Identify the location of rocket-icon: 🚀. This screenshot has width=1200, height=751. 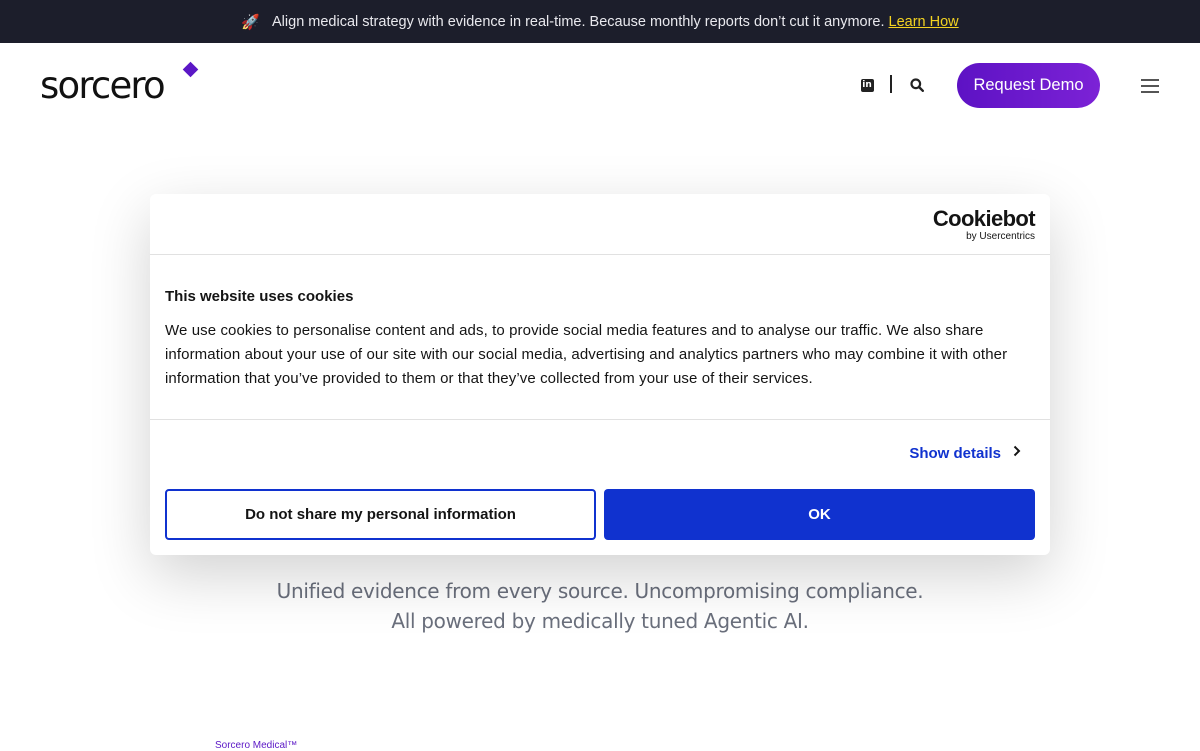
(251, 22).